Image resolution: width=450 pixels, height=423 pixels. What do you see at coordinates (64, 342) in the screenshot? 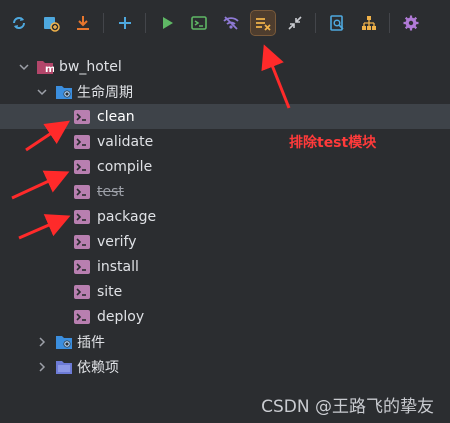
I see `plugins-folder-icon` at bounding box center [64, 342].